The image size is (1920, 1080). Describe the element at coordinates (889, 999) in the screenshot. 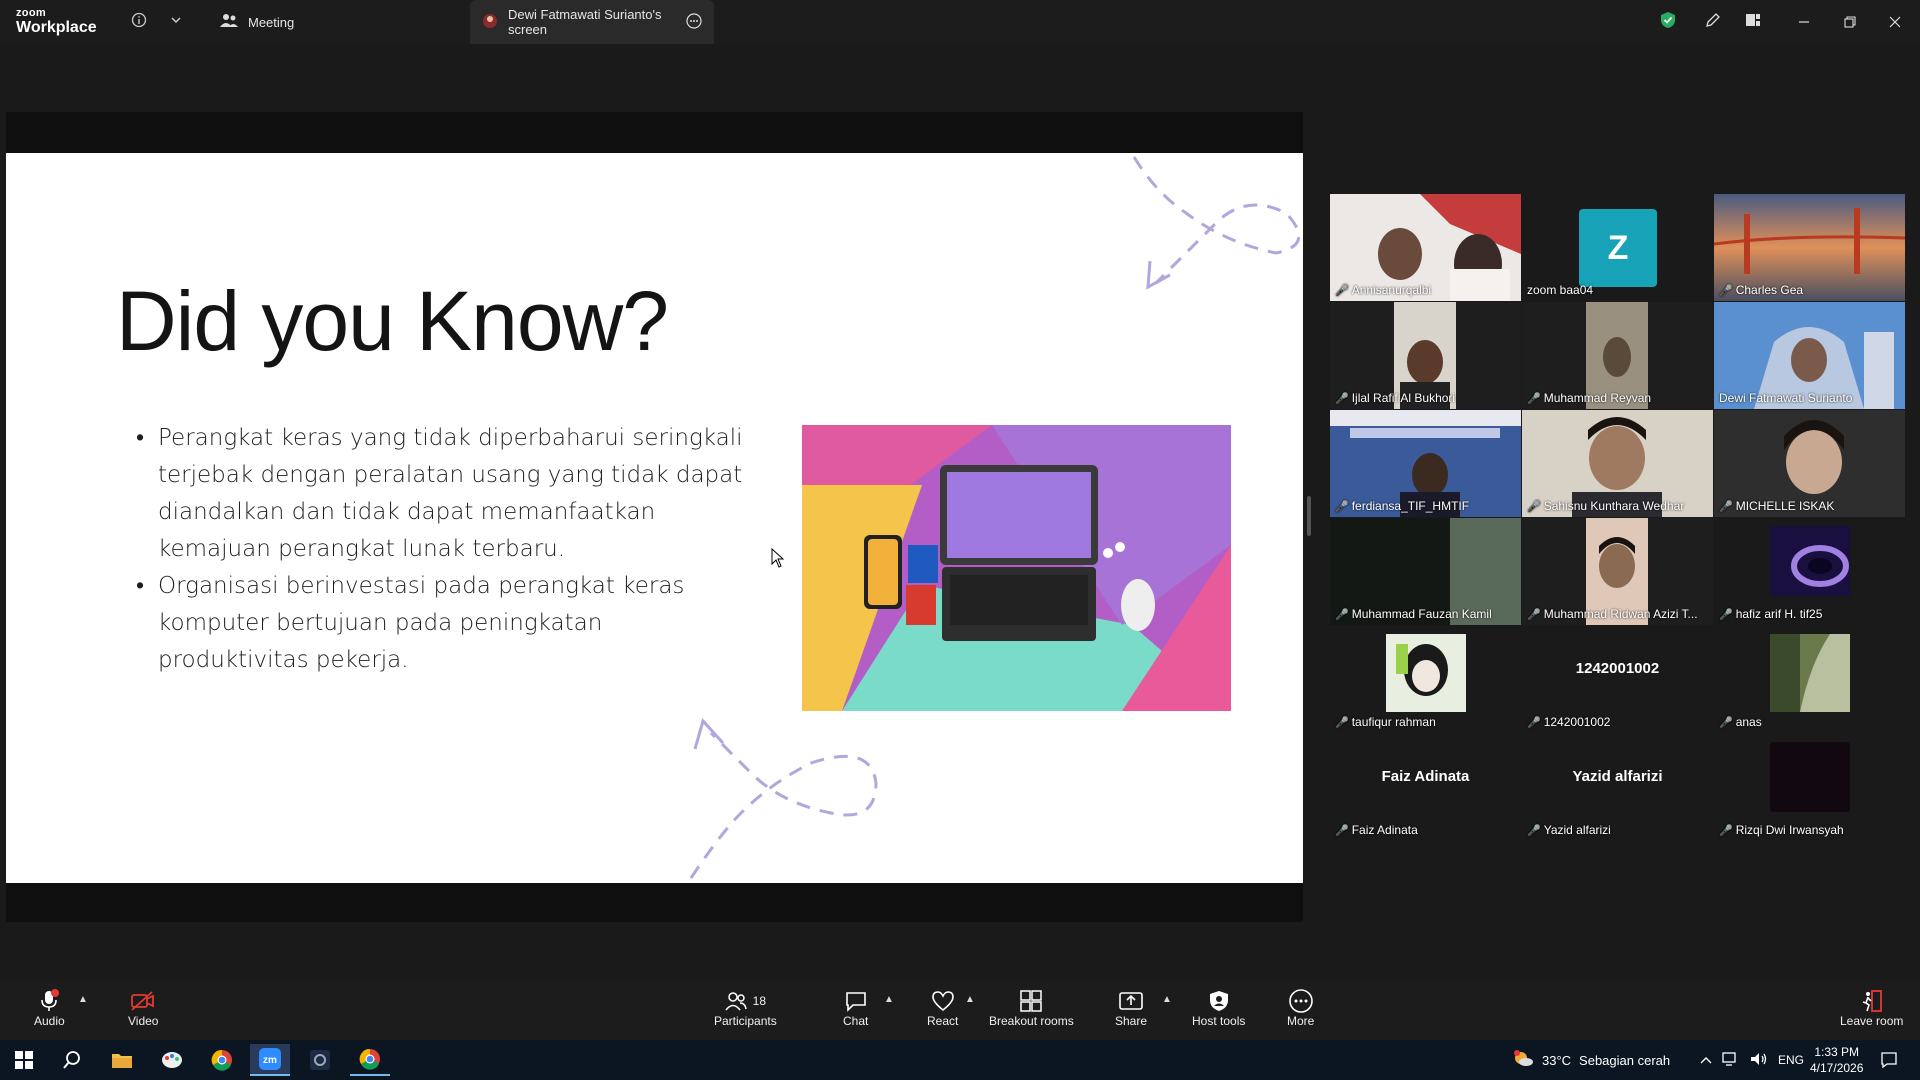

I see `chat-options-chevron-icon: ▲` at that location.